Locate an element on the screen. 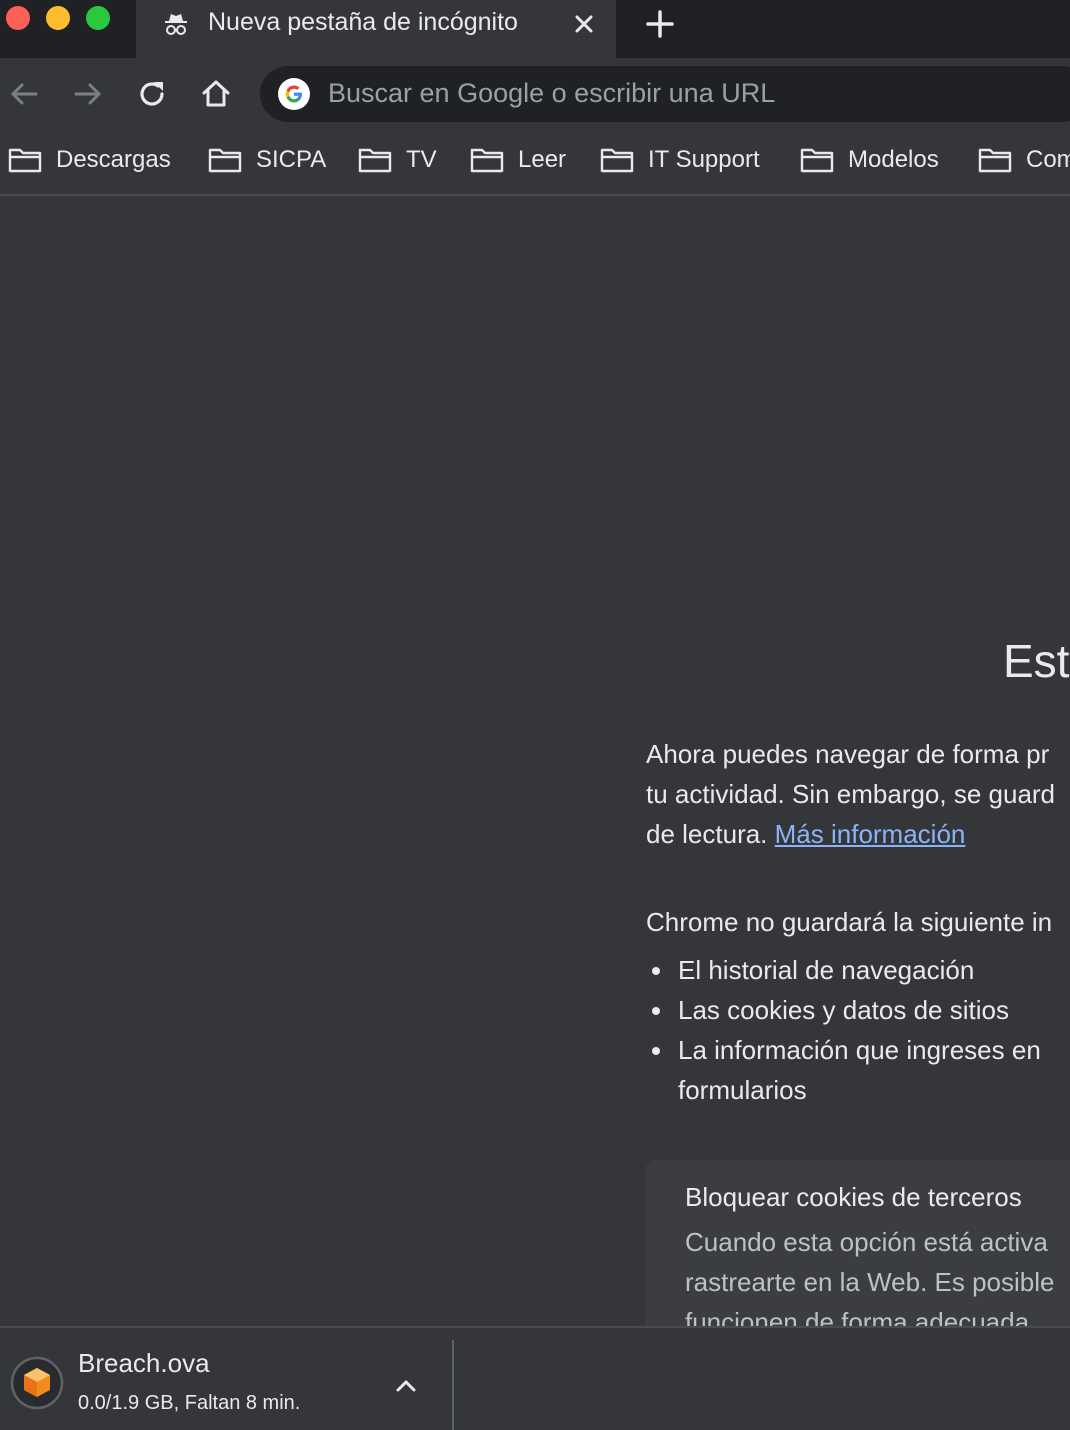 The height and width of the screenshot is (1430, 1070). bookmark-folder-it-support: IT Support is located at coordinates (680, 160).